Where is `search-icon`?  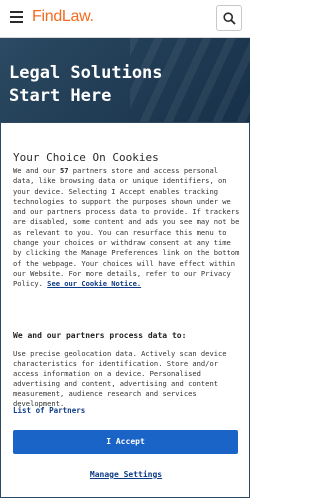
search-icon is located at coordinates (229, 18).